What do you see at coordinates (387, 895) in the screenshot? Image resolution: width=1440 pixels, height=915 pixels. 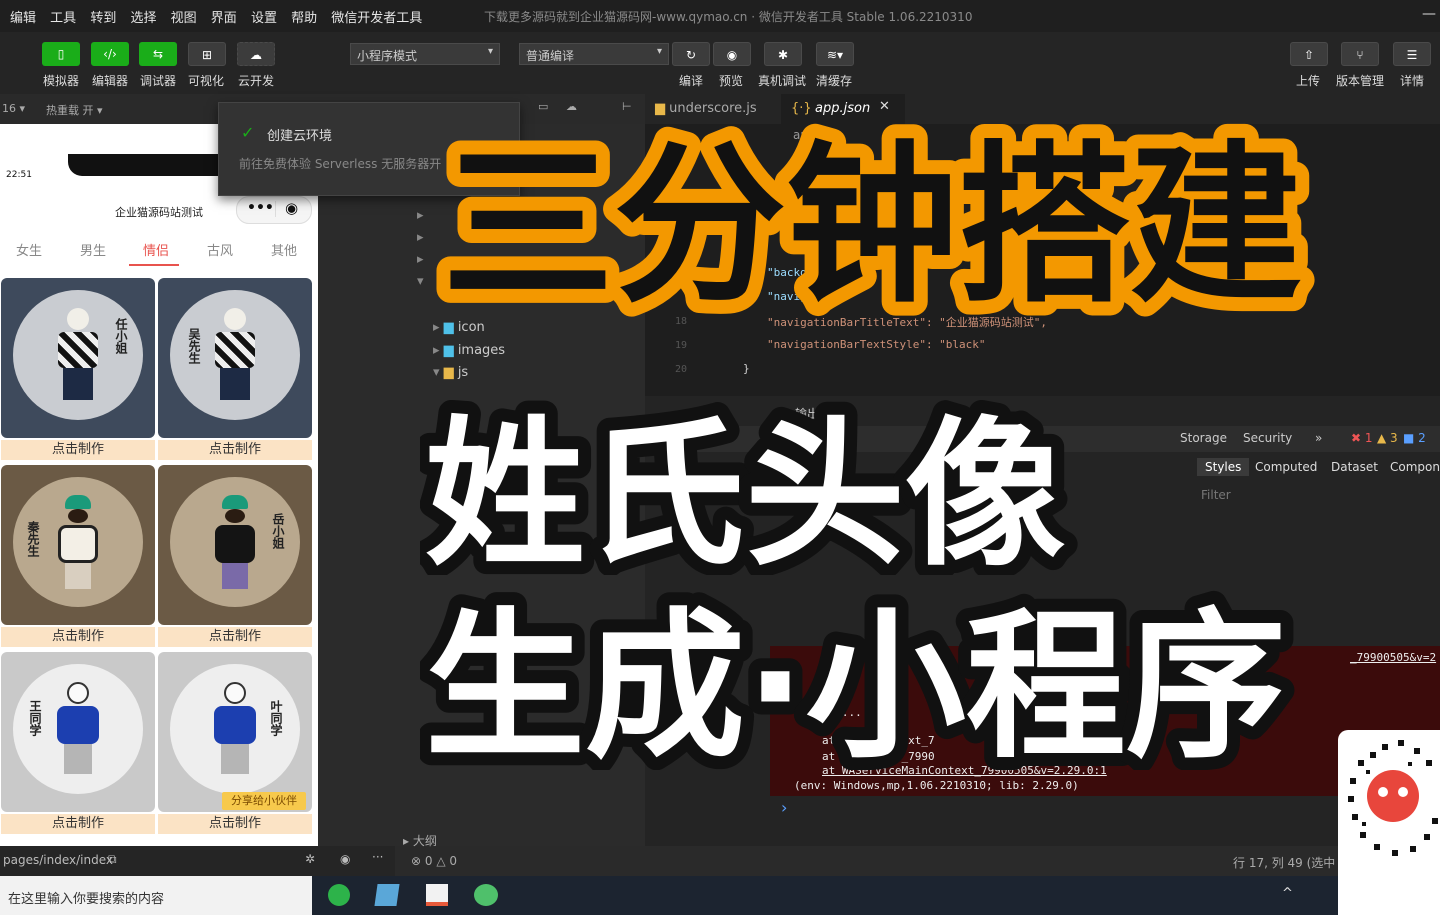 I see `explorer-icon` at bounding box center [387, 895].